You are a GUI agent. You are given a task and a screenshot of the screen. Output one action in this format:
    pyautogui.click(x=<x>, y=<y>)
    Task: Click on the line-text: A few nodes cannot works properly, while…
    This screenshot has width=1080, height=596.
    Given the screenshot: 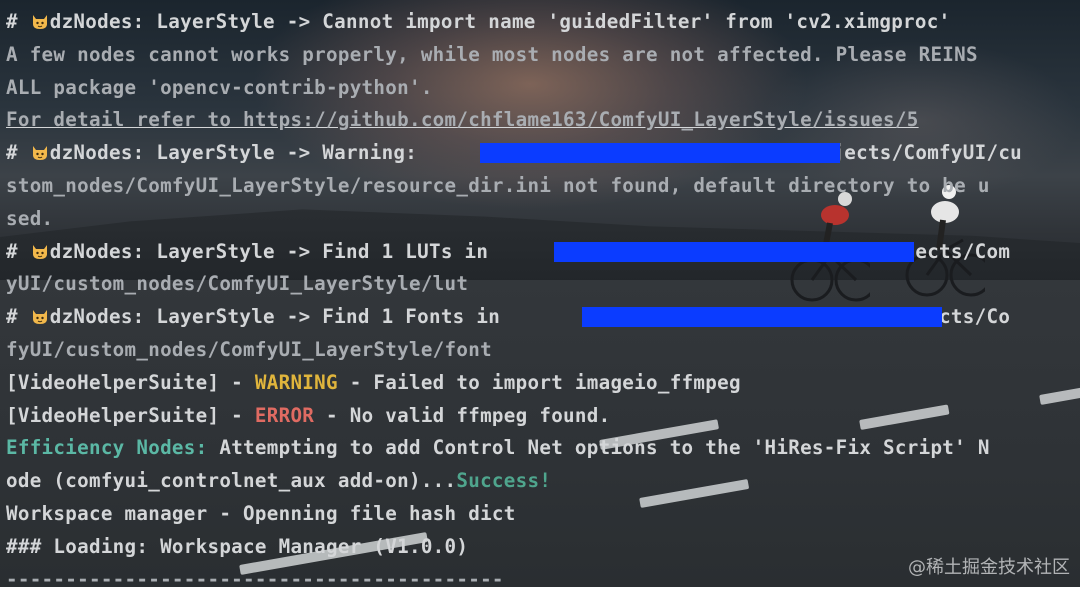 What is the action you would take?
    pyautogui.click(x=492, y=54)
    